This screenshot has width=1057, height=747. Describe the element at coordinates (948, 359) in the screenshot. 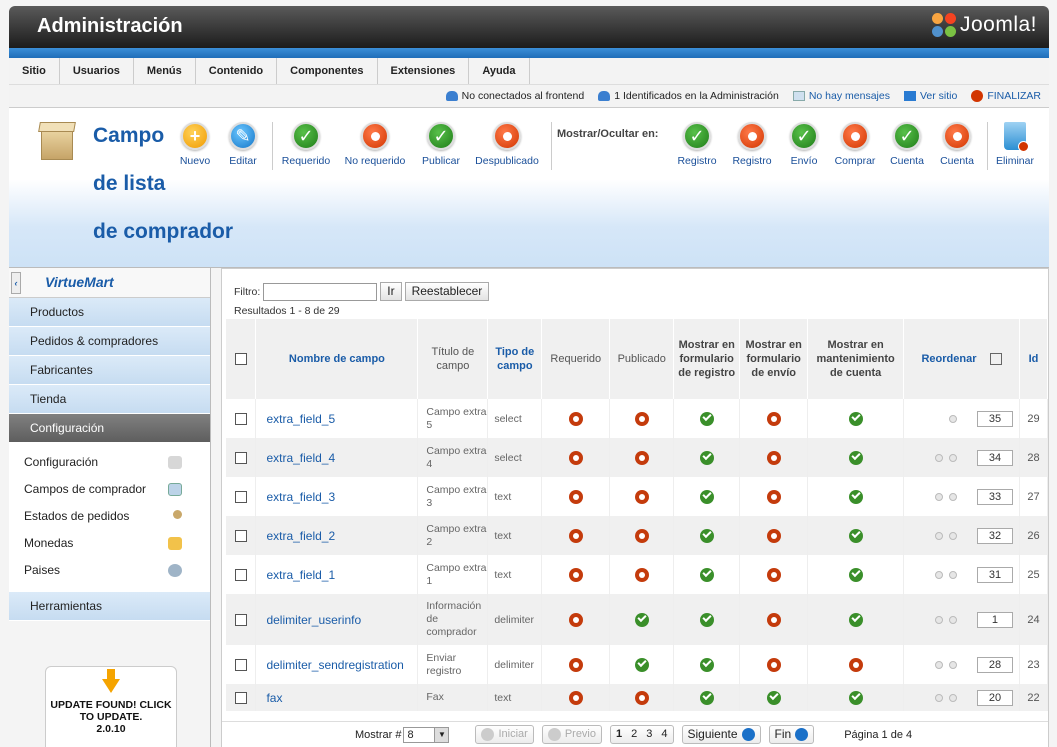

I see `reorder-link: Reordenar` at that location.